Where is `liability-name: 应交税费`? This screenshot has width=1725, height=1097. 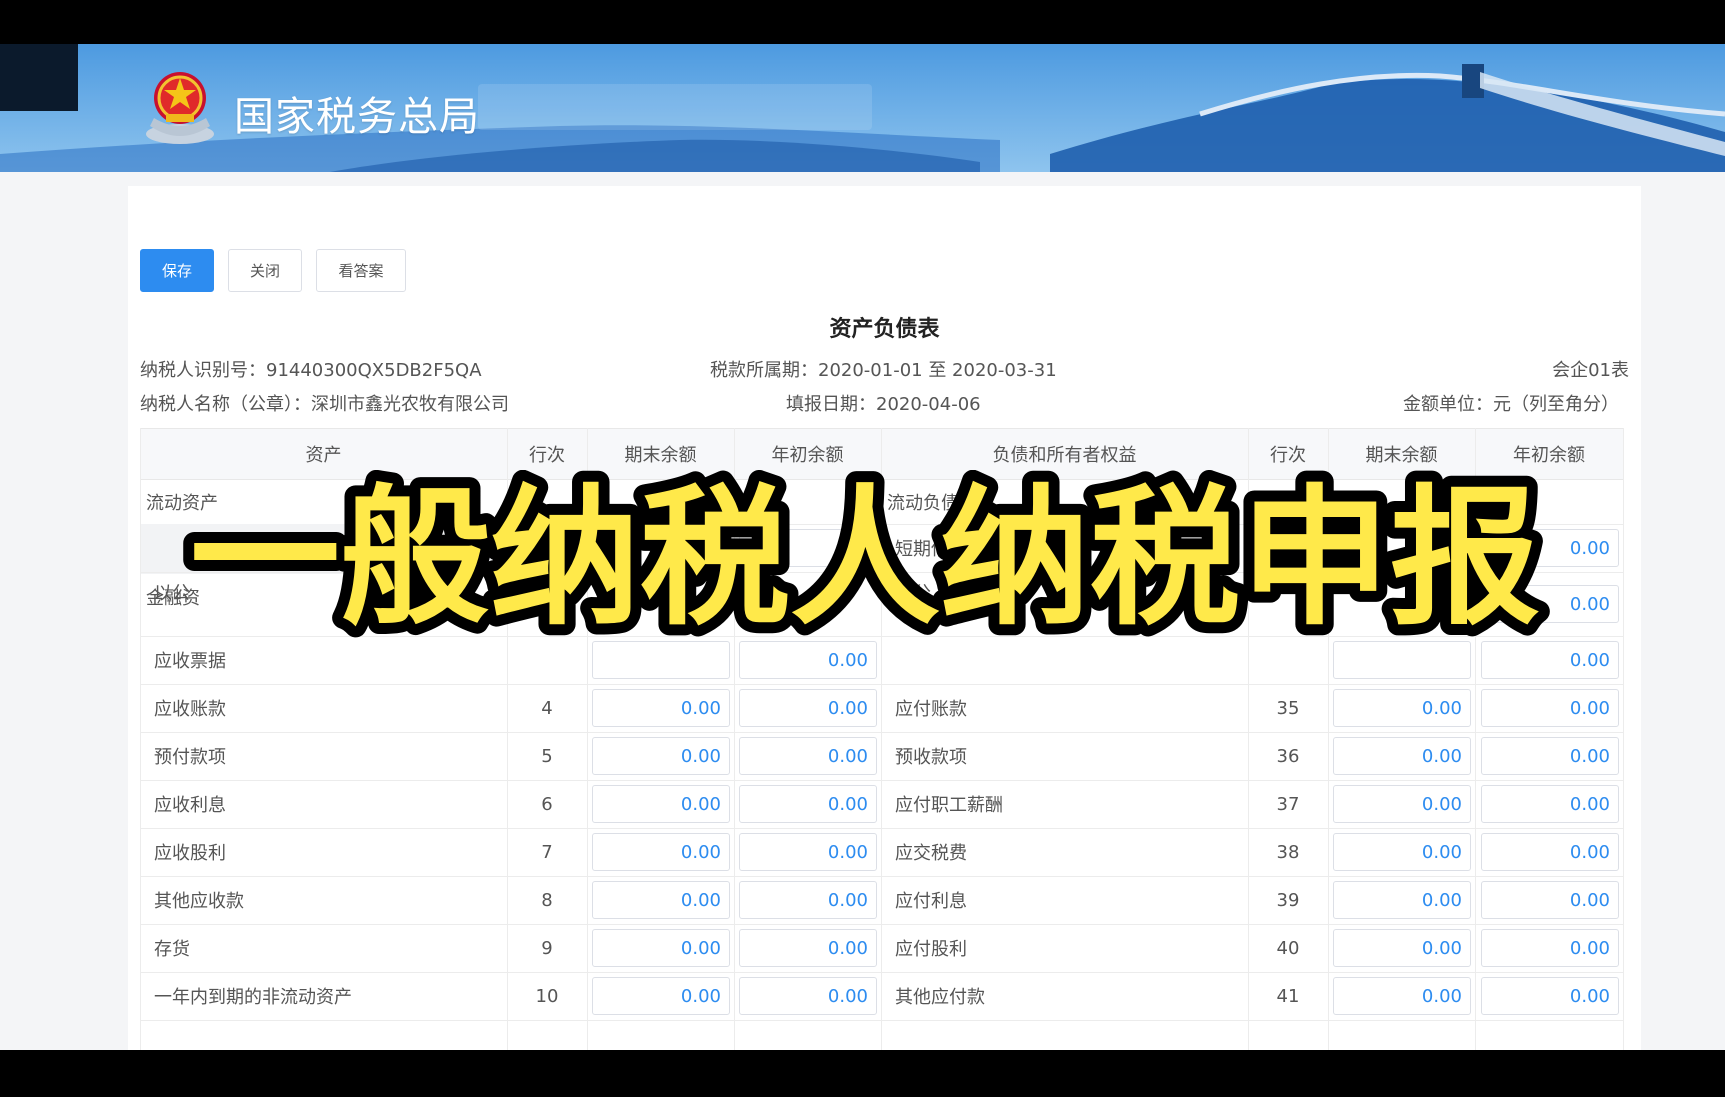 liability-name: 应交税费 is located at coordinates (931, 853).